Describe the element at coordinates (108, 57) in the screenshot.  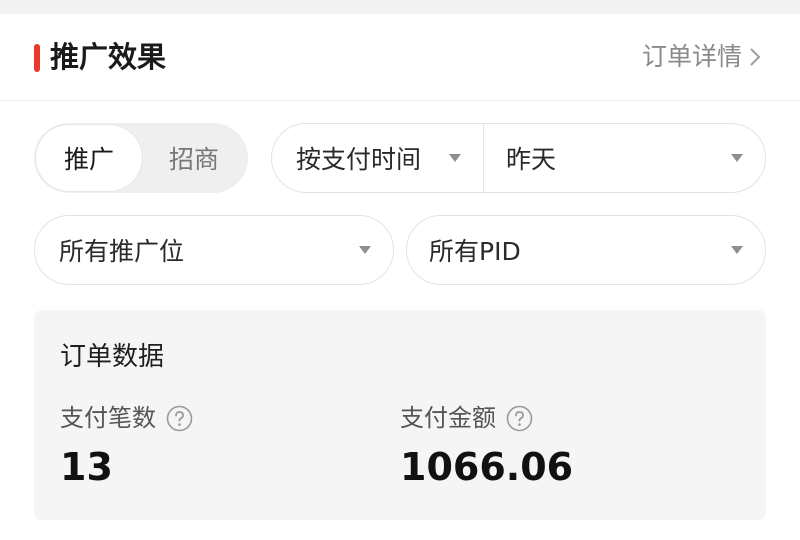
I see `section-title: 推广效果` at that location.